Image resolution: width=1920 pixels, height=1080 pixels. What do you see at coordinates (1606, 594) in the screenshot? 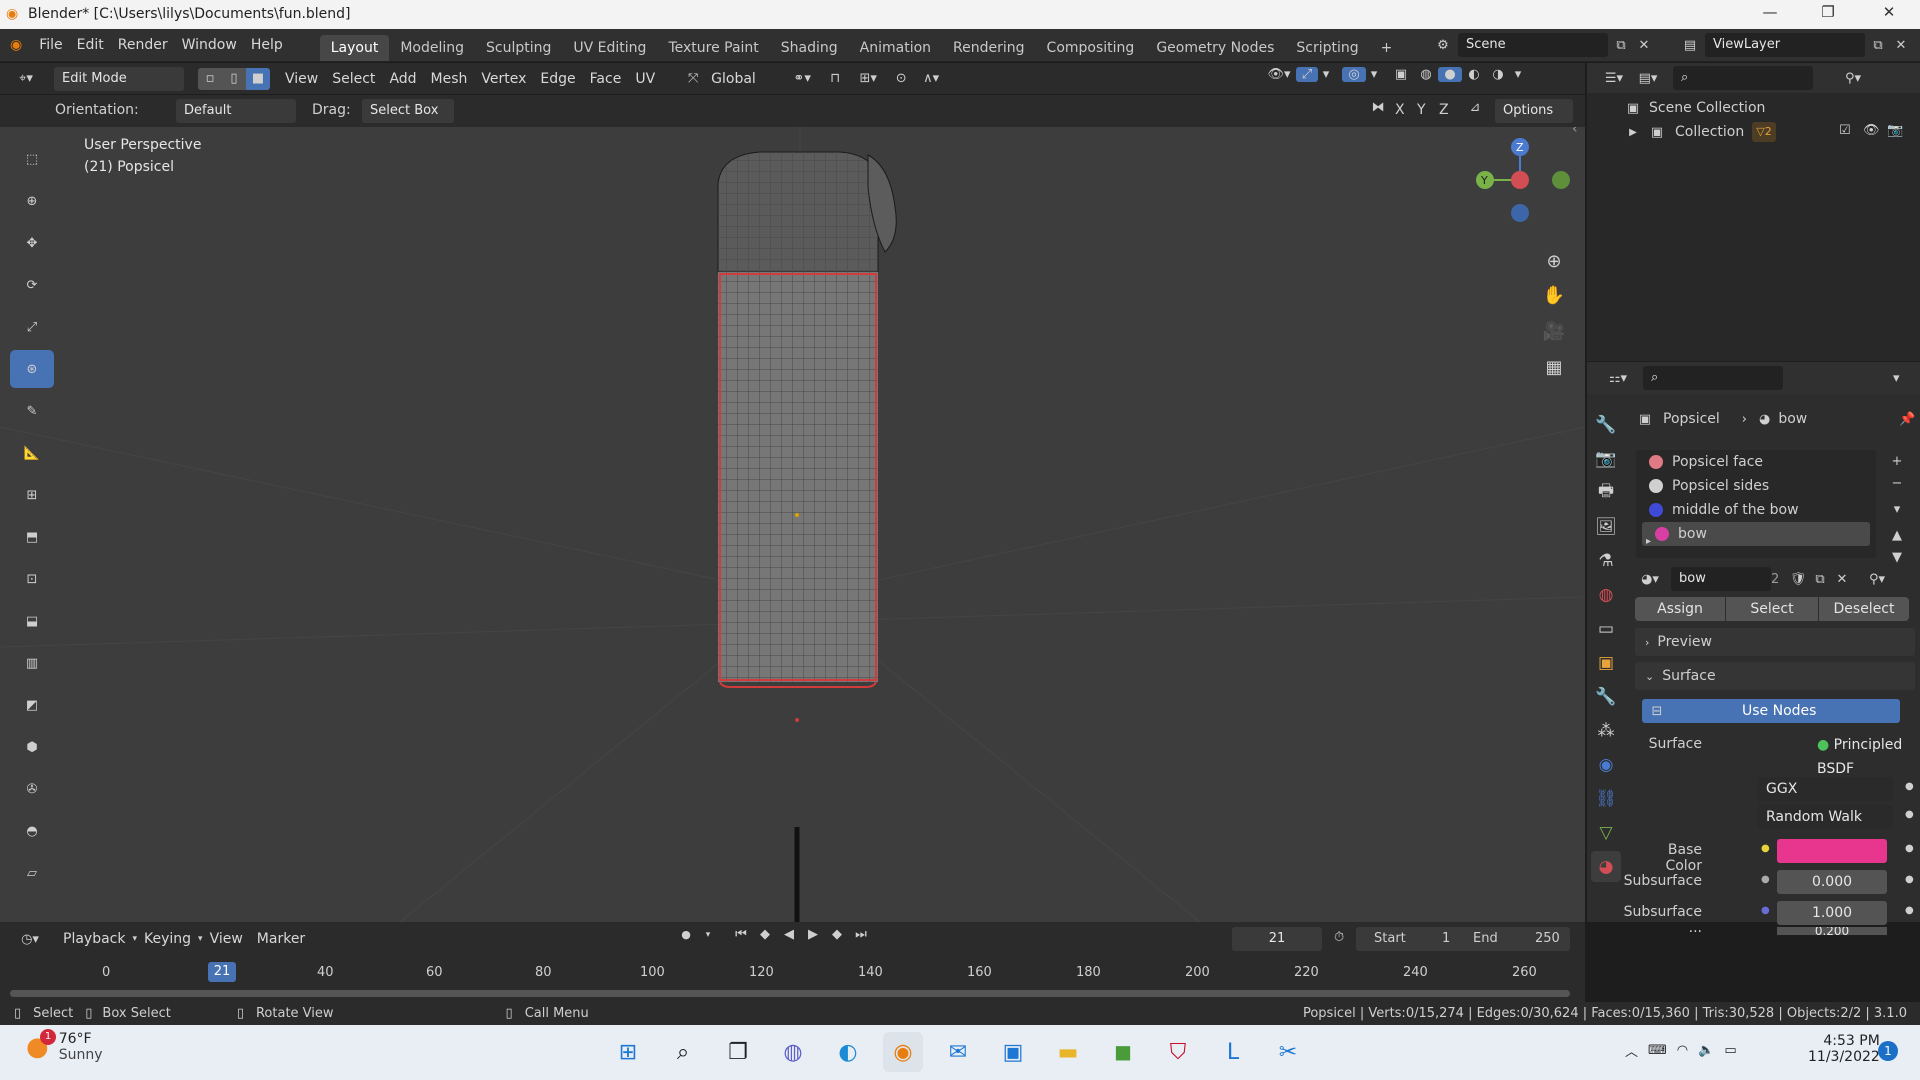
I see `world-tab-icon: ◍` at bounding box center [1606, 594].